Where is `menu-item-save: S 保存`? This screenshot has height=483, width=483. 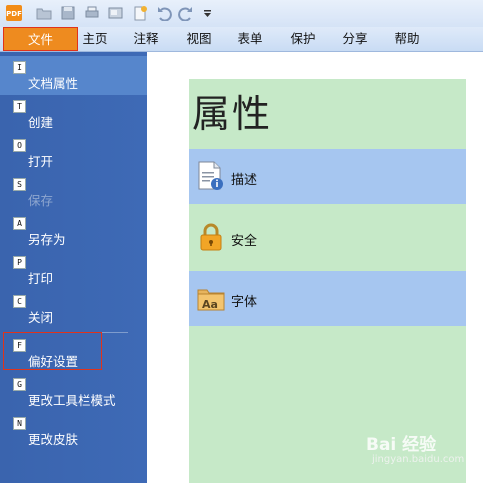 menu-item-save: S 保存 is located at coordinates (73, 192).